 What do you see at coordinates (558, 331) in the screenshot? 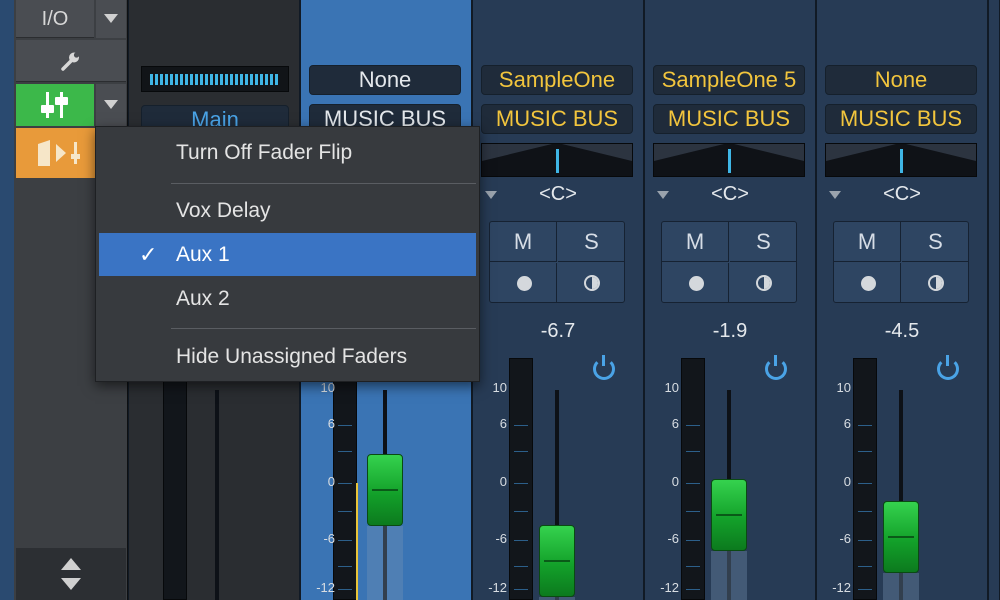
I see `volume-value: -6.7` at bounding box center [558, 331].